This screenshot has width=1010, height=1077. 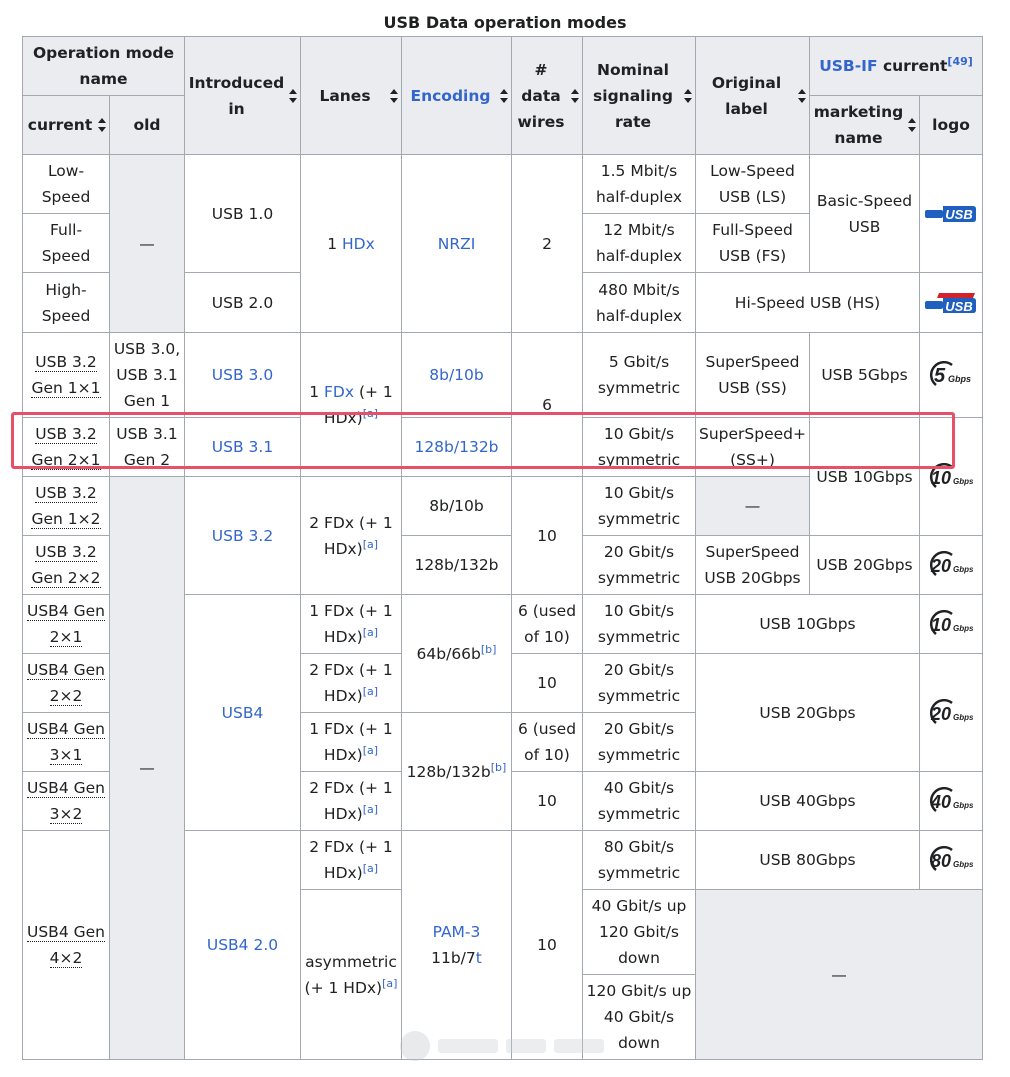 I want to click on cell-marketing: USB 5Gbps, so click(x=864, y=375).